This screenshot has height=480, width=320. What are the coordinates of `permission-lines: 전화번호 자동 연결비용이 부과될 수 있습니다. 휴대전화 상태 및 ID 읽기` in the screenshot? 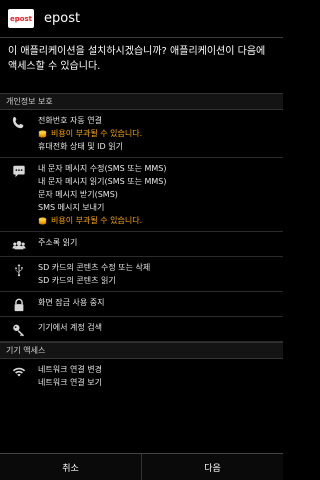 It's located at (157, 133).